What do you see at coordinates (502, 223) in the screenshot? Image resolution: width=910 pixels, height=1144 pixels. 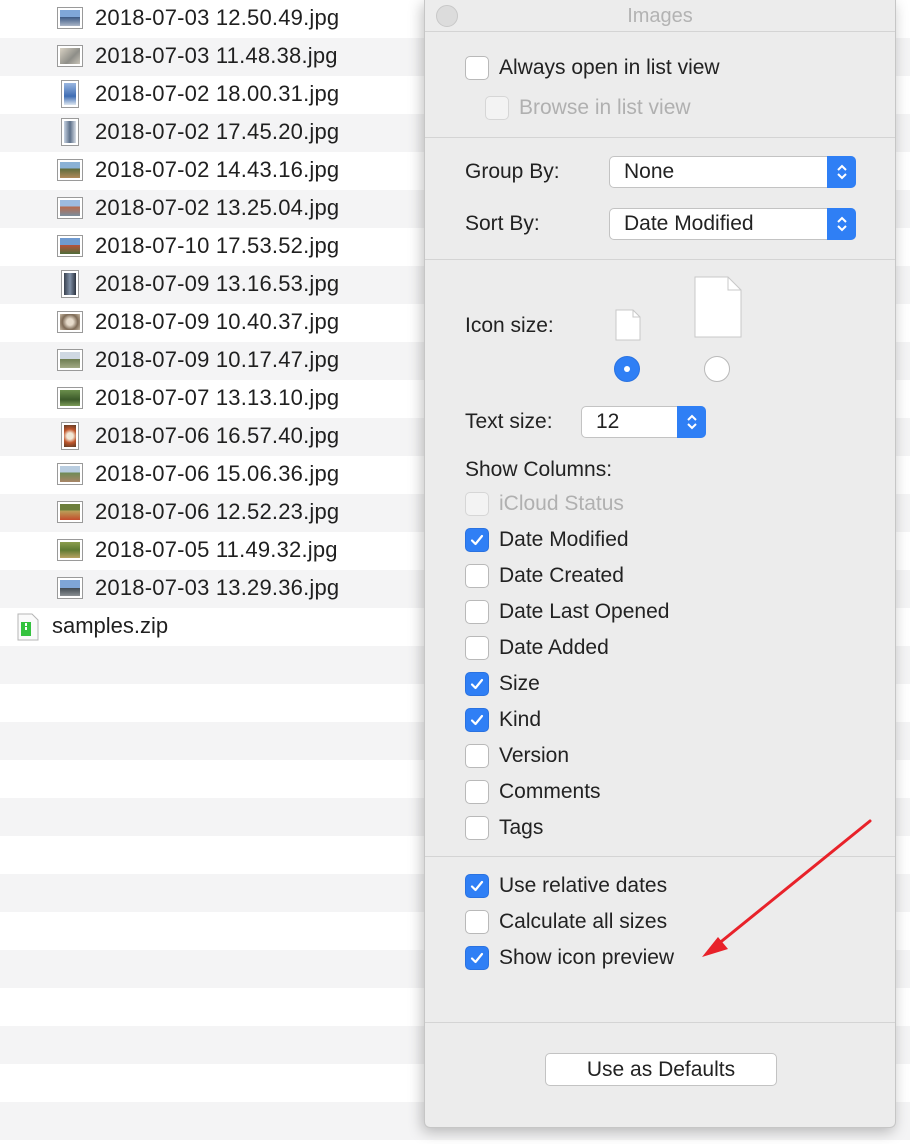 I see `sort-by-label: Sort By:` at bounding box center [502, 223].